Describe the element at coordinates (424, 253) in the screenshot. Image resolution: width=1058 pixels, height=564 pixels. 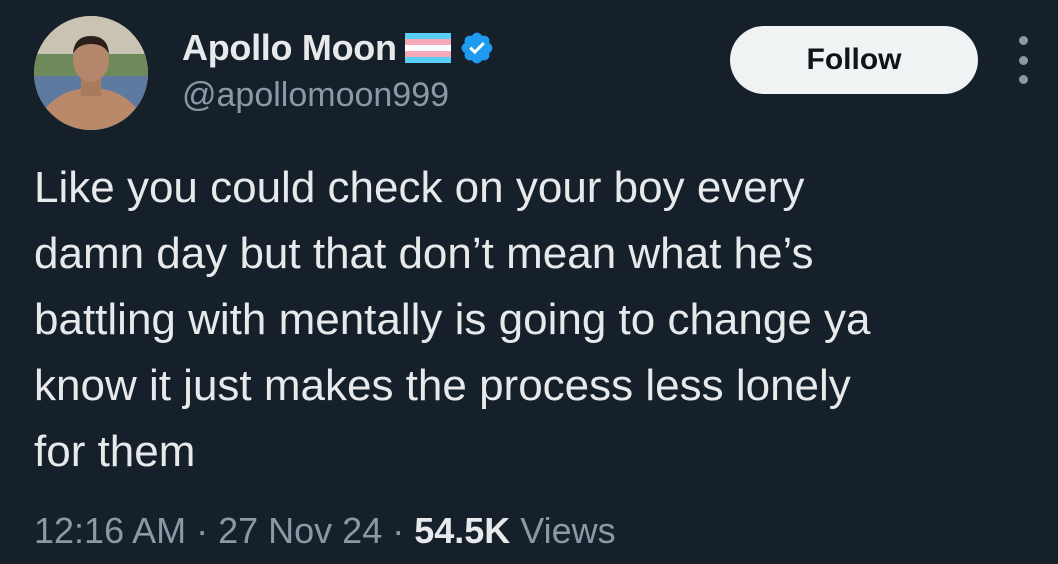
I see `tweet-text-line: damn day but that don’t mean what he’s` at that location.